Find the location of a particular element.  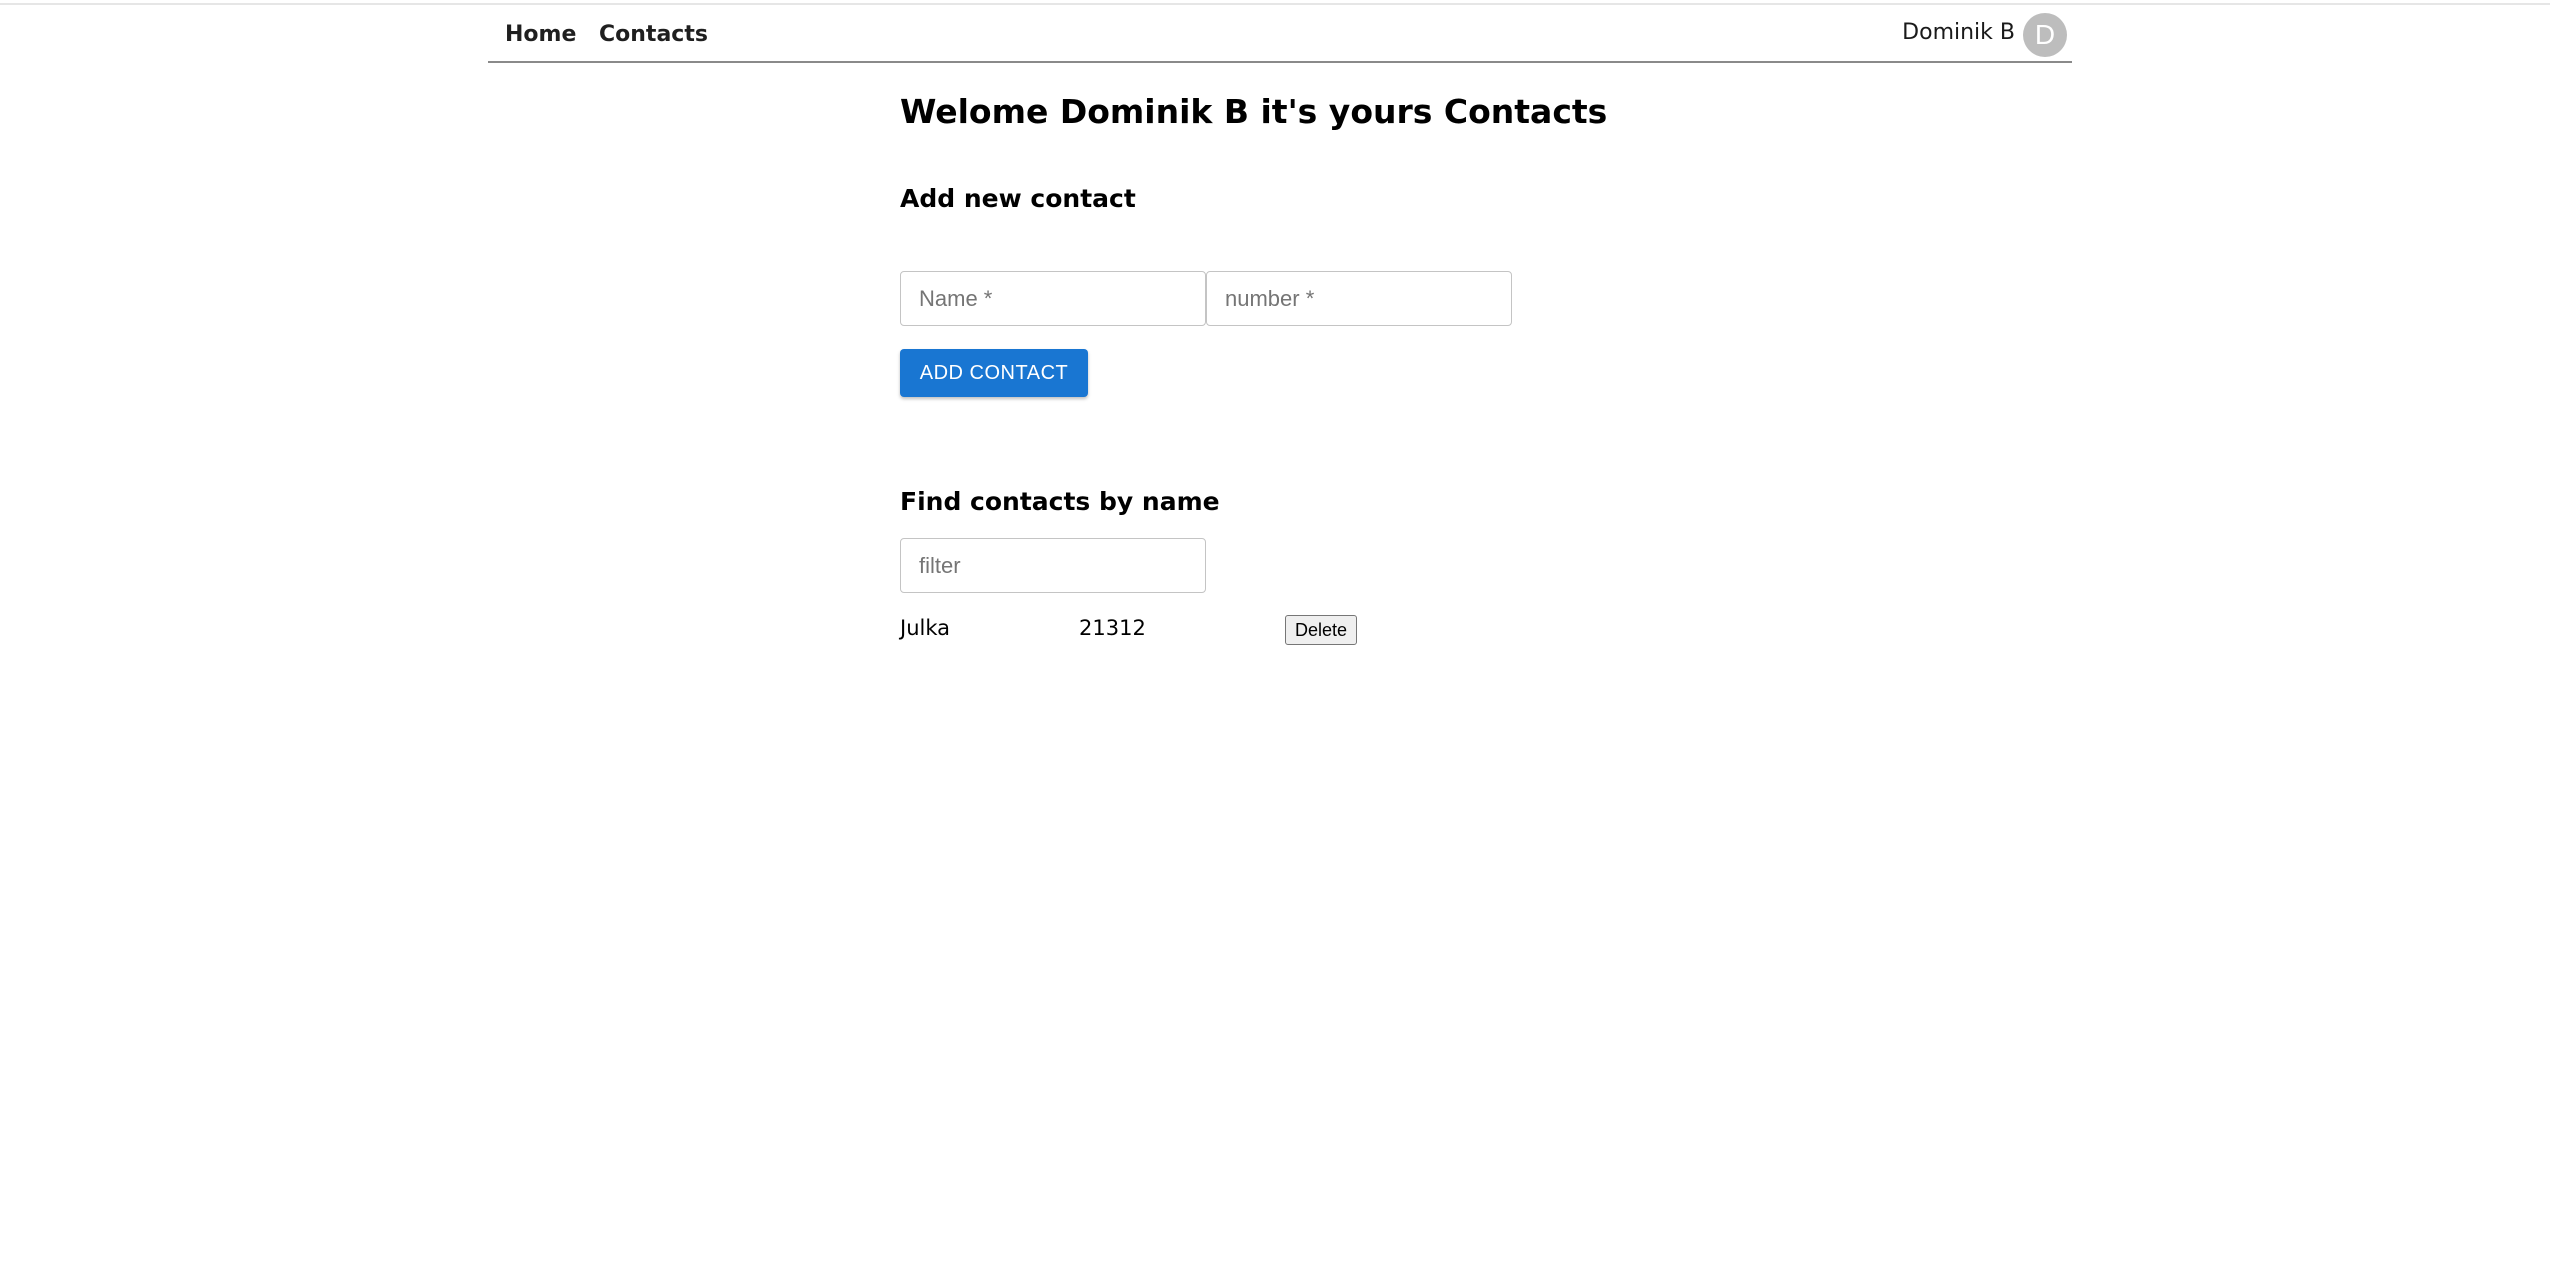

page-title: Welome Dominik B it's yours Contacts is located at coordinates (1254, 111).